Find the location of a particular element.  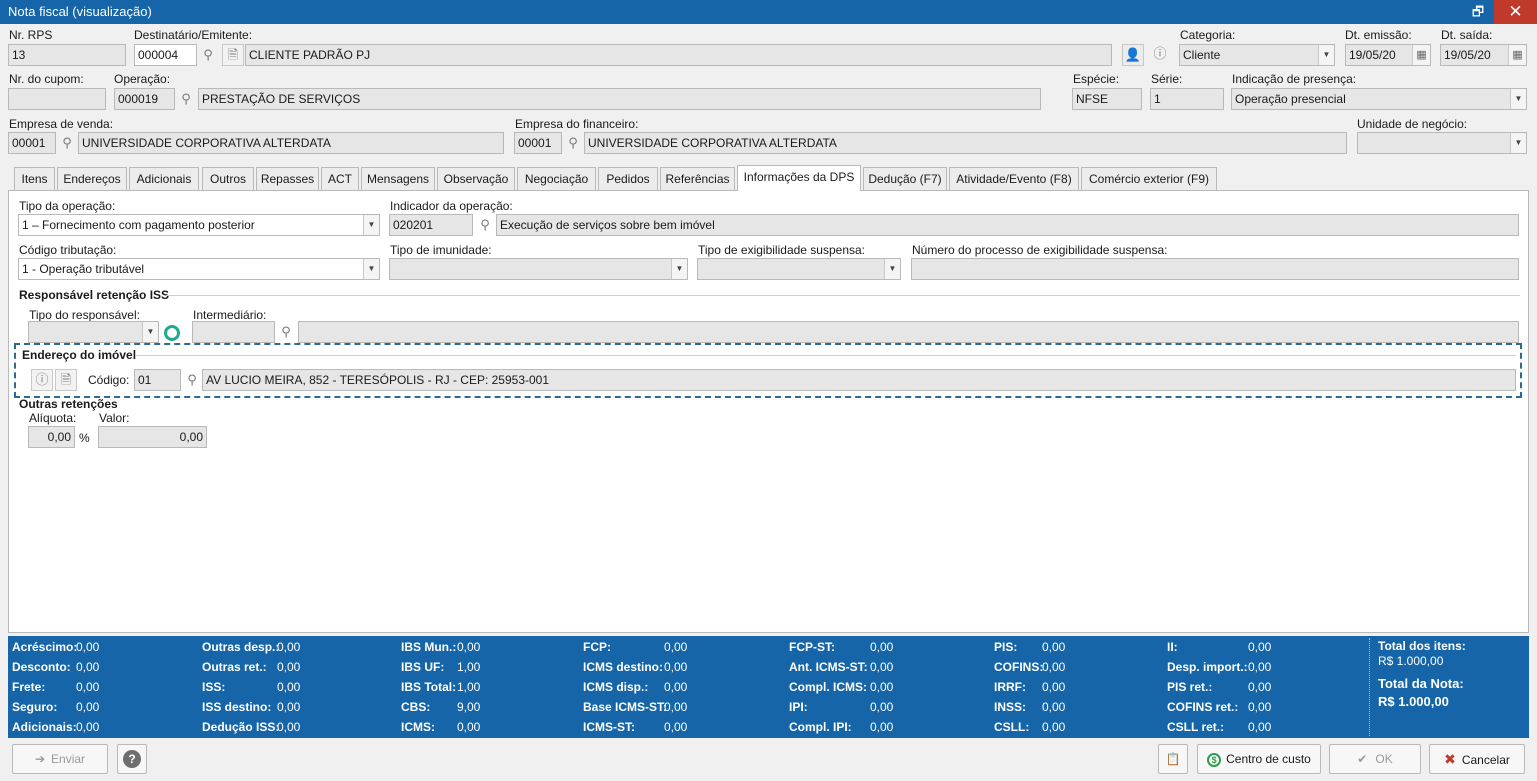

clipboard-button: 📋 is located at coordinates (1173, 759).